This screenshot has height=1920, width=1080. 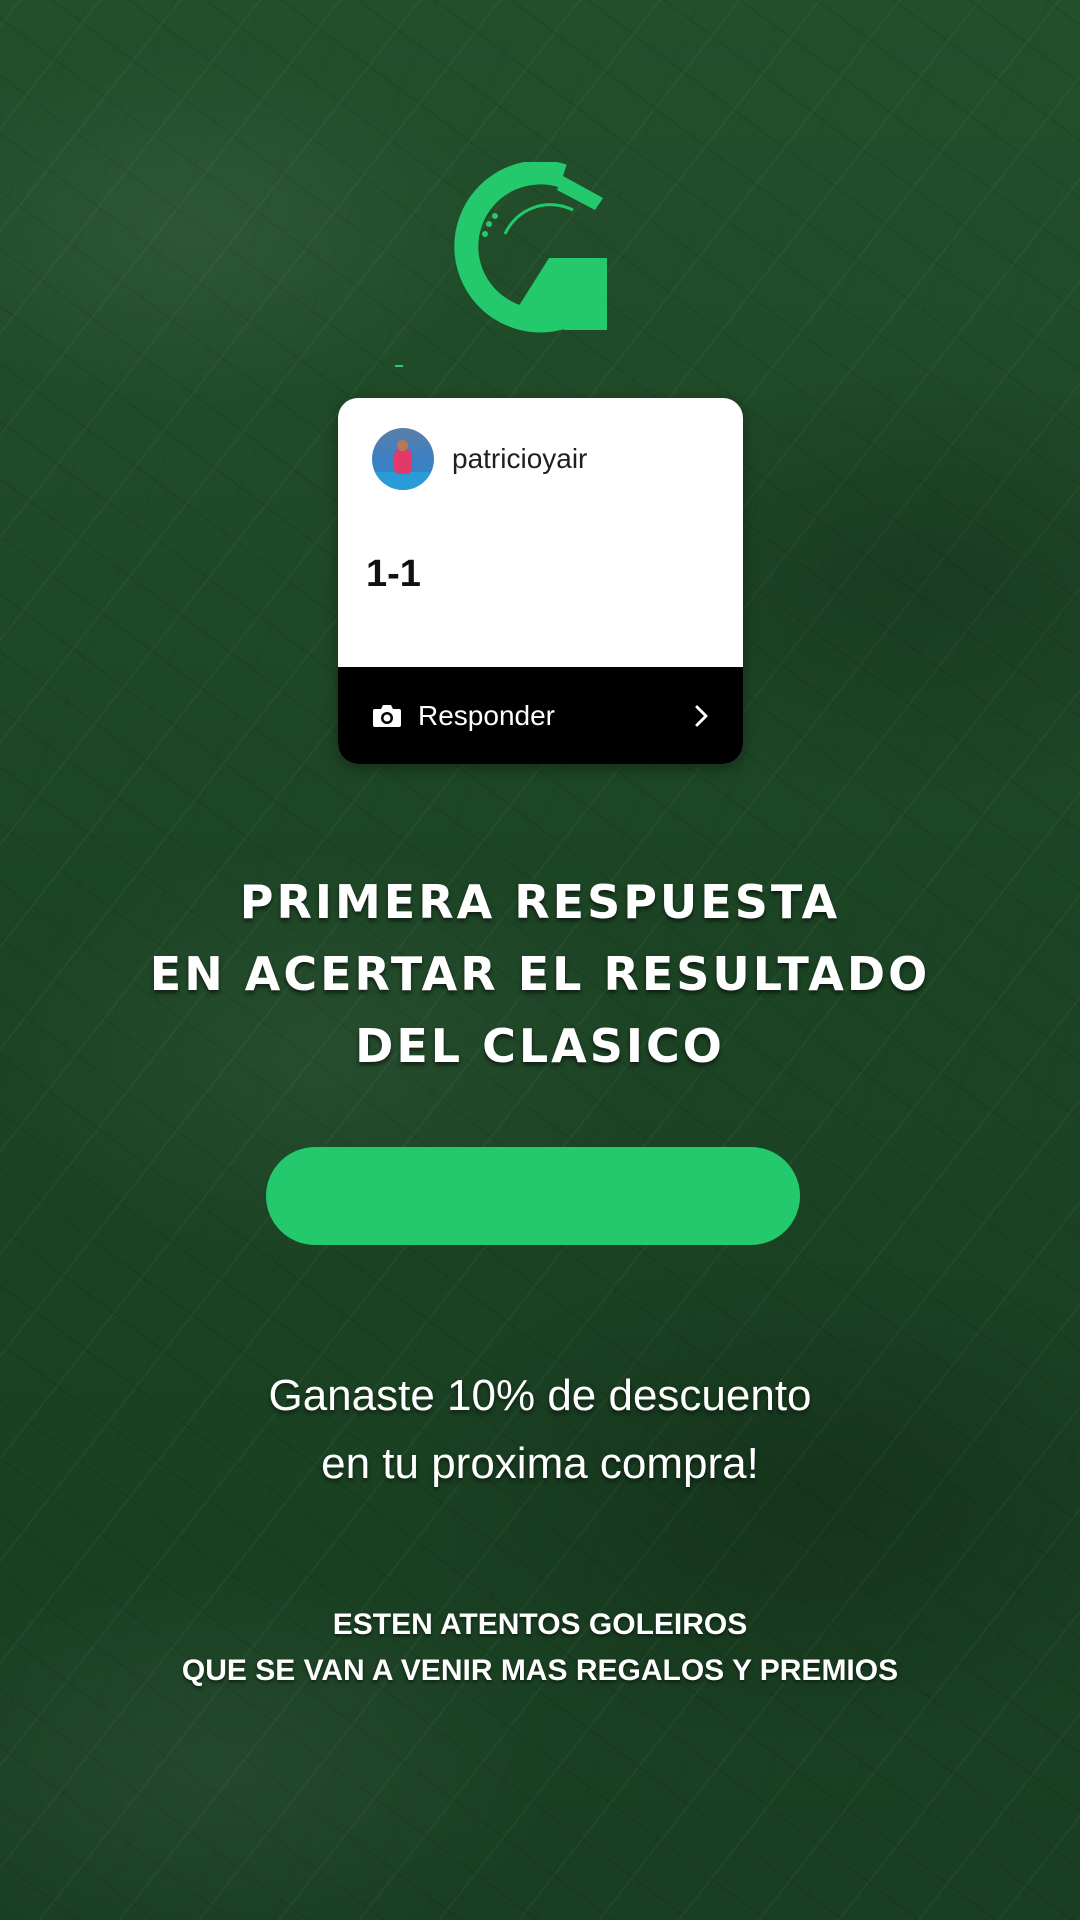 What do you see at coordinates (530, 247) in the screenshot?
I see `g-logo-icon` at bounding box center [530, 247].